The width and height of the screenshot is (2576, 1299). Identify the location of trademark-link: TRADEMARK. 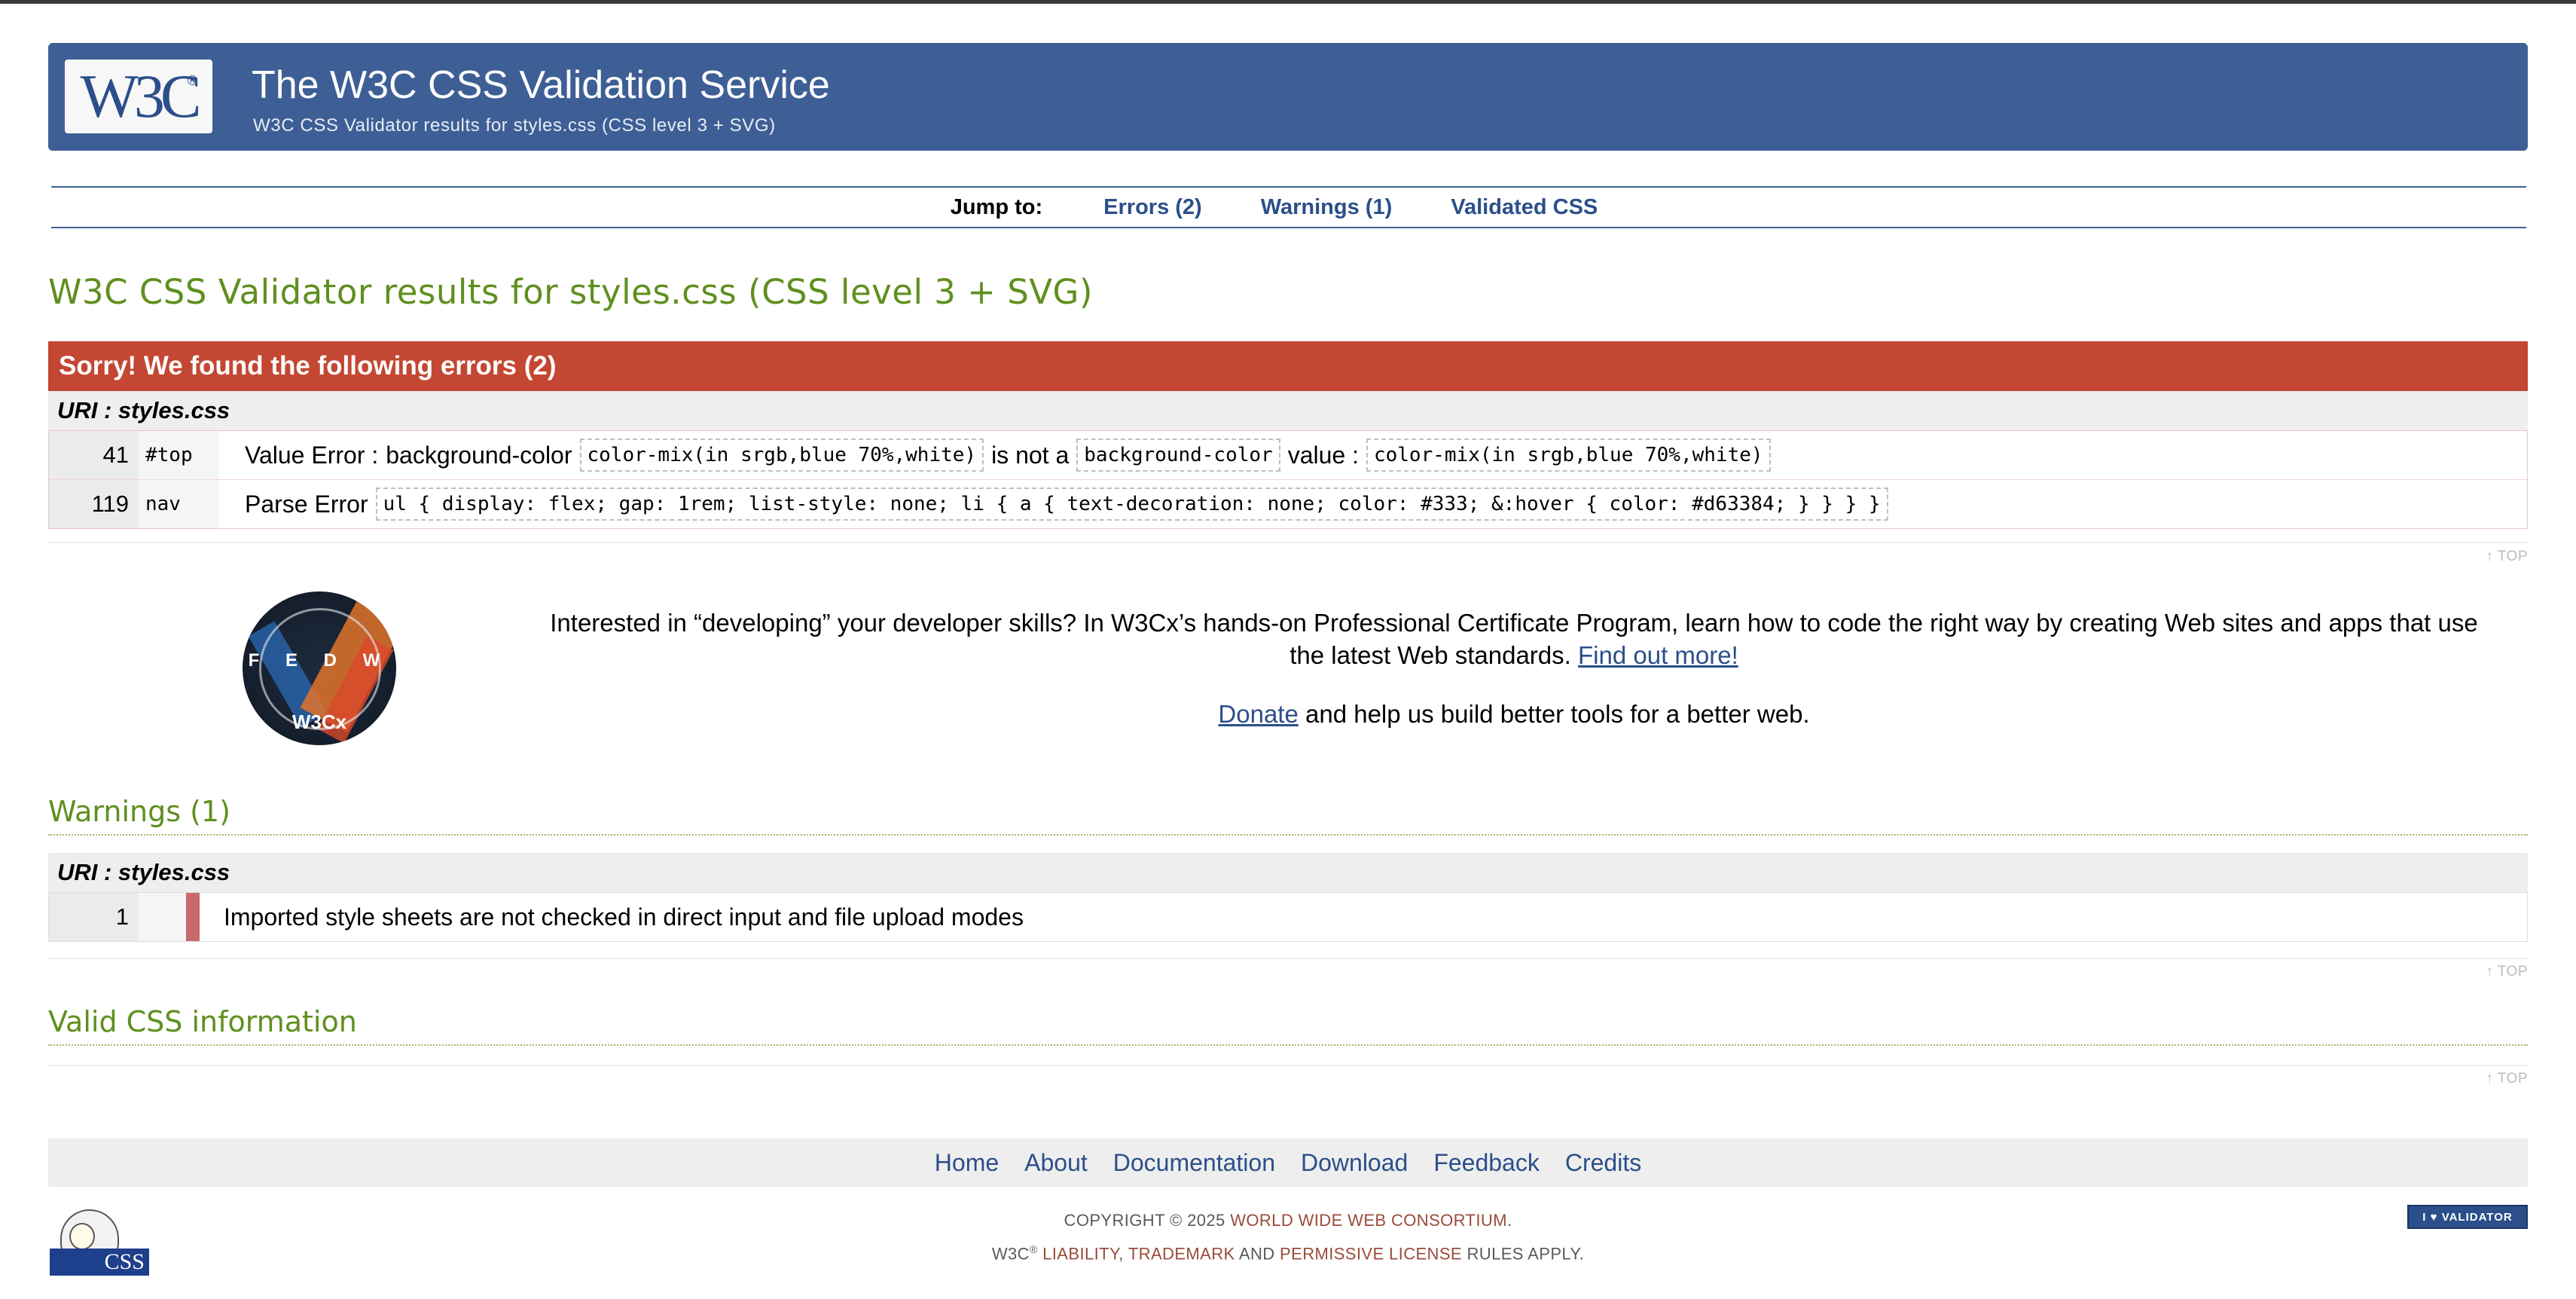
(1182, 1254).